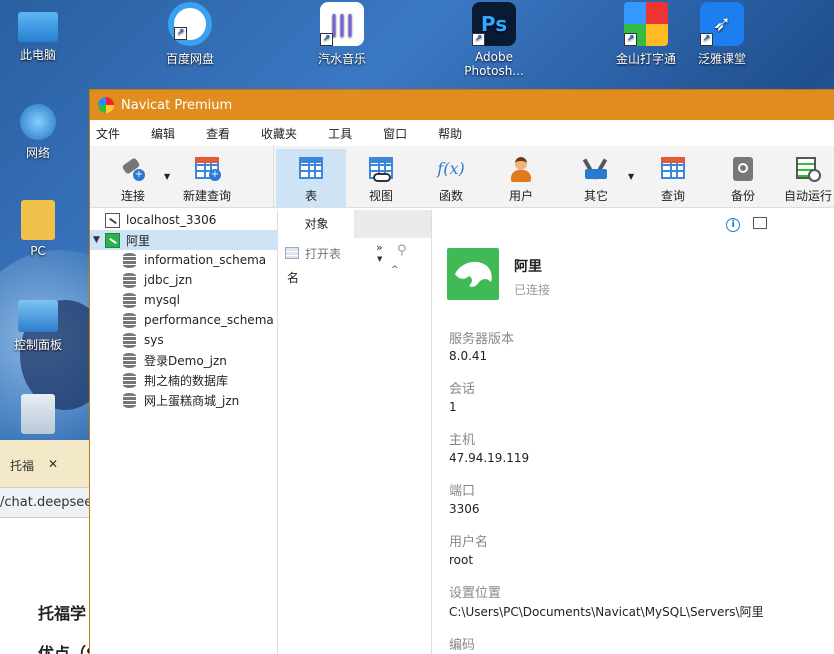  Describe the element at coordinates (282, 133) in the screenshot. I see `menu-favorites: 收藏夹` at that location.